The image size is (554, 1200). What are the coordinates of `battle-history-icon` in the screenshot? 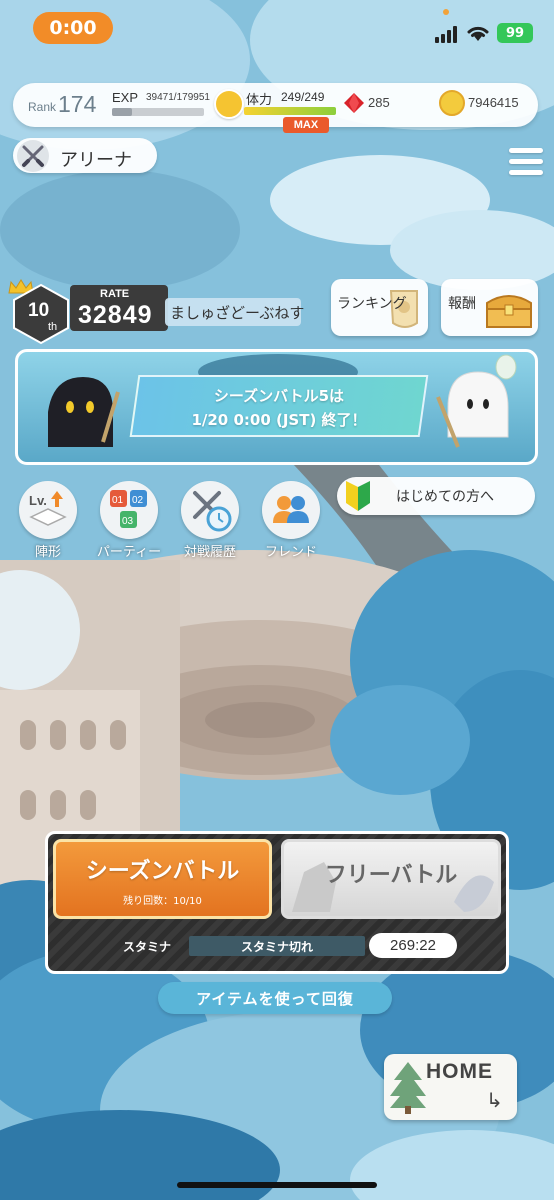 It's located at (212, 511).